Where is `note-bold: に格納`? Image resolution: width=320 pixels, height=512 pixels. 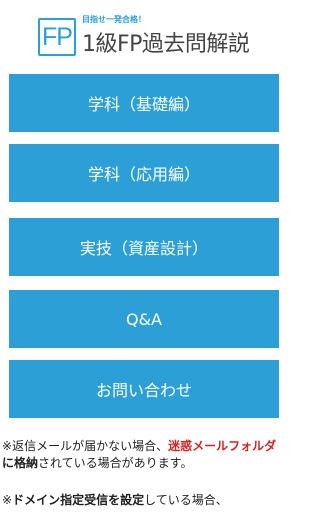 note-bold: に格納 is located at coordinates (20, 463).